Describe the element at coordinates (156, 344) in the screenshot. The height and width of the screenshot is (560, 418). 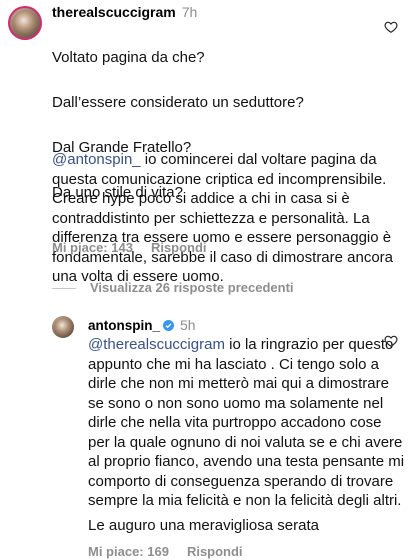
I see `mention-link: @therealscuccigram` at that location.